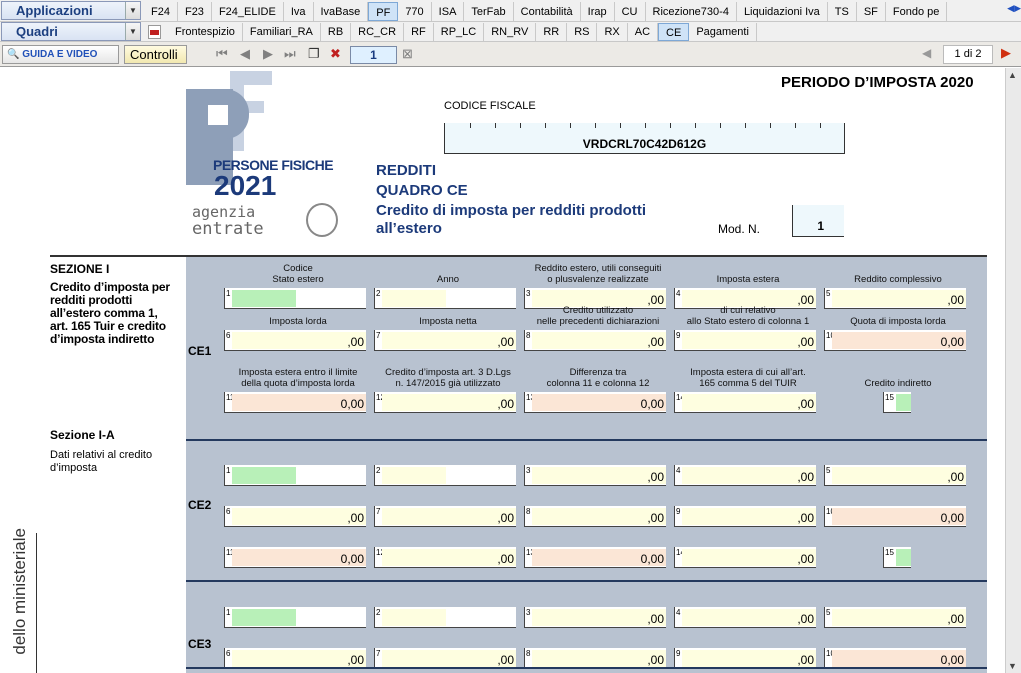  Describe the element at coordinates (582, 32) in the screenshot. I see `quadro-tab-rs: RS` at that location.